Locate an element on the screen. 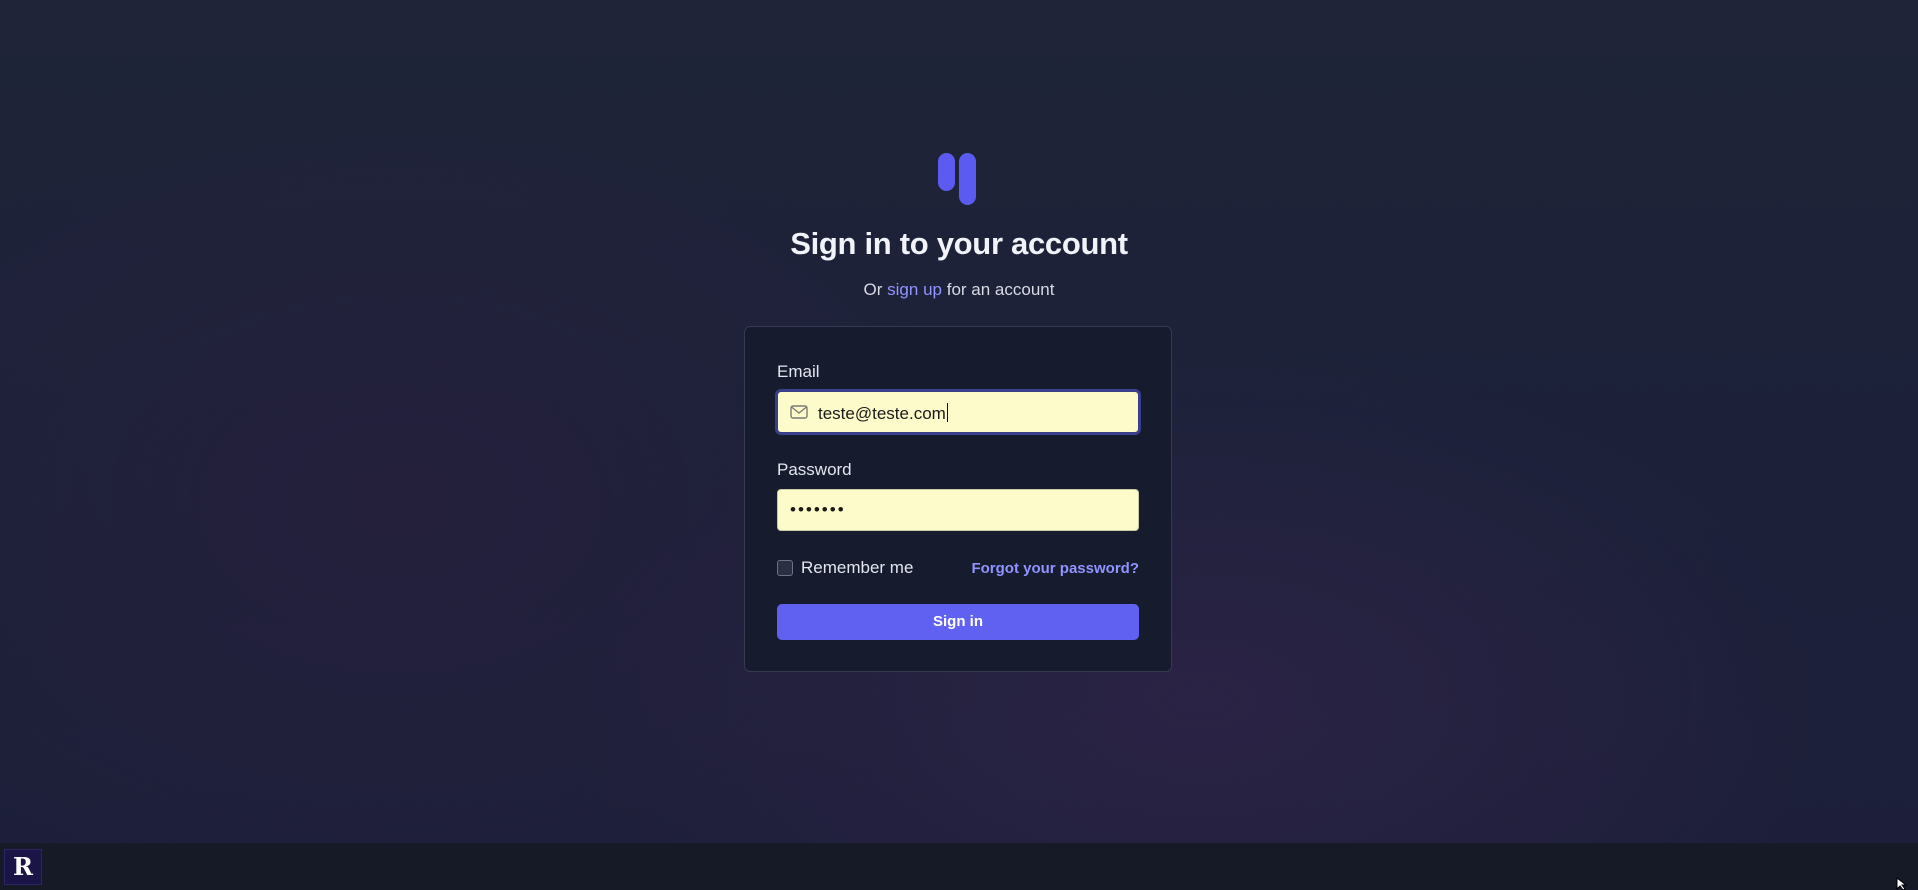 This screenshot has width=1918, height=890. page-subtitle: Or sign up for an account is located at coordinates (959, 290).